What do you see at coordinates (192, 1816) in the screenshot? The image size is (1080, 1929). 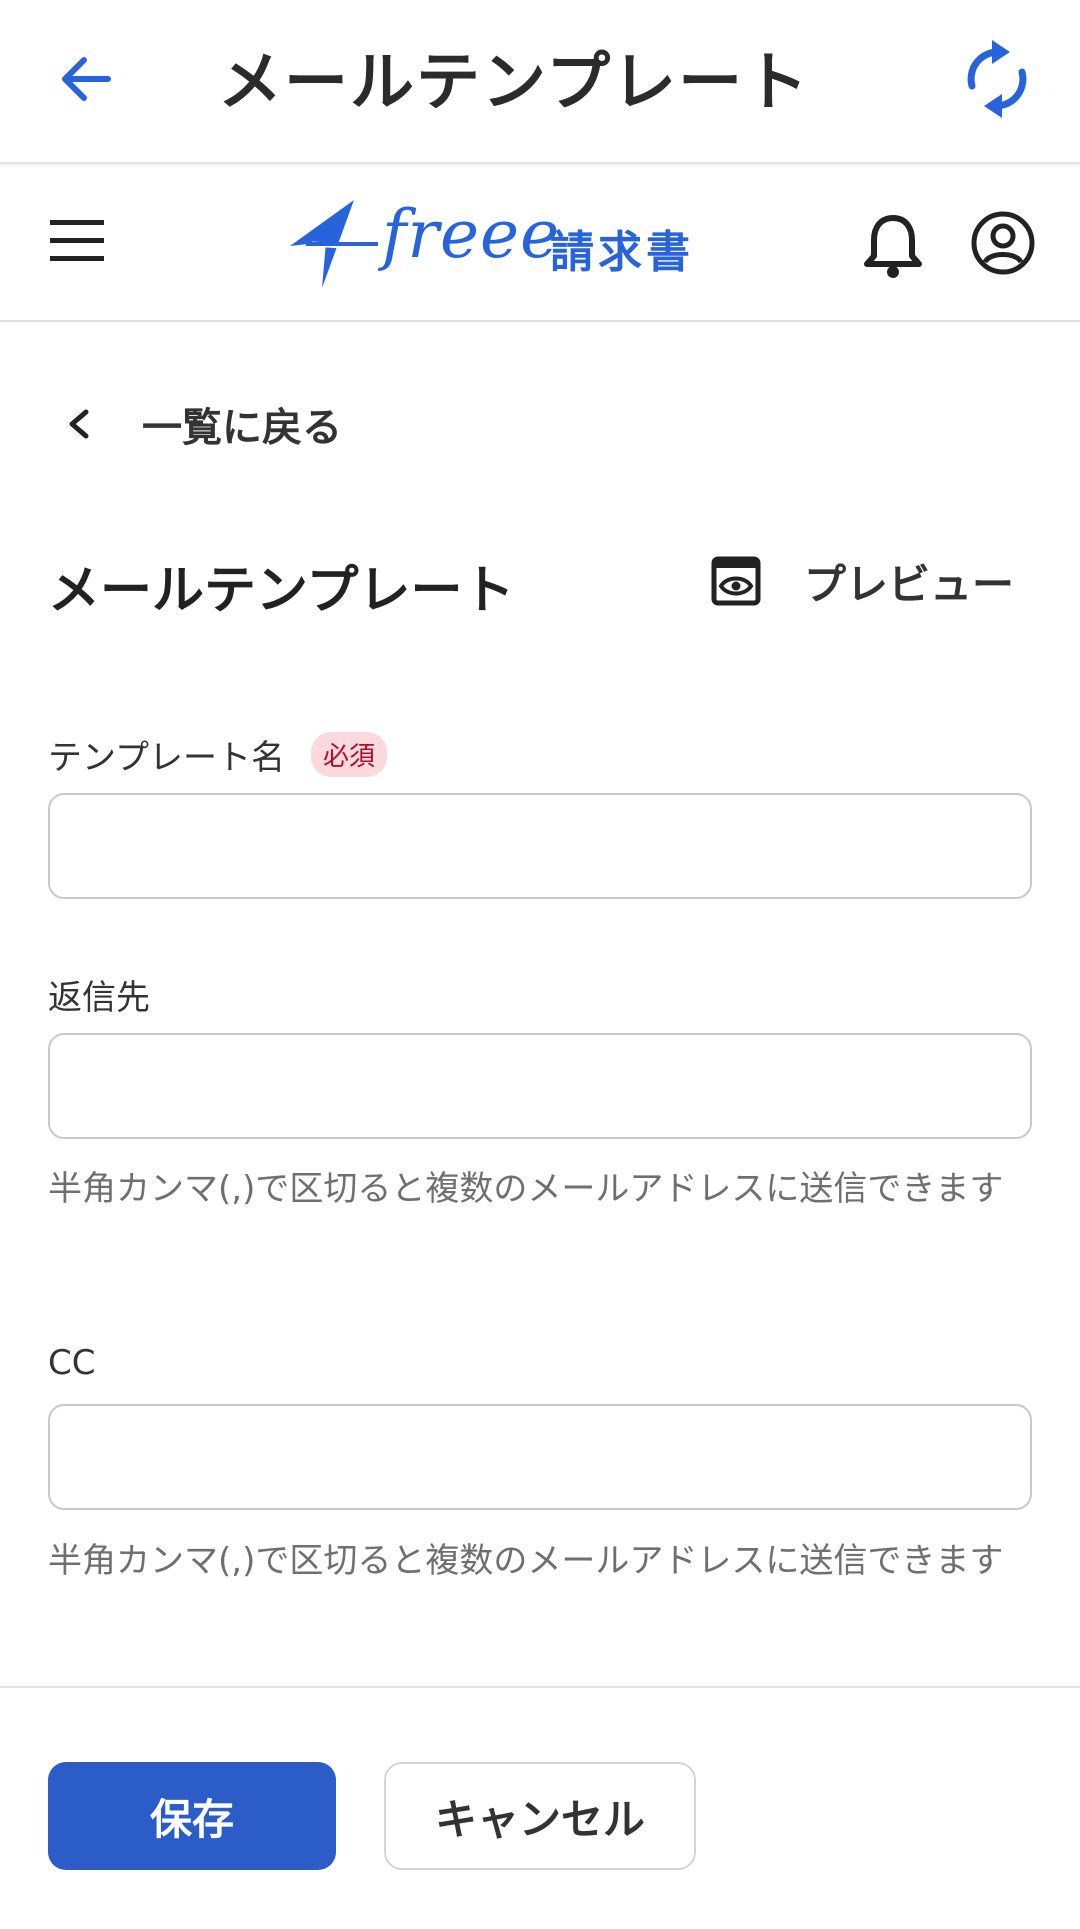 I see `save-button: 保存` at bounding box center [192, 1816].